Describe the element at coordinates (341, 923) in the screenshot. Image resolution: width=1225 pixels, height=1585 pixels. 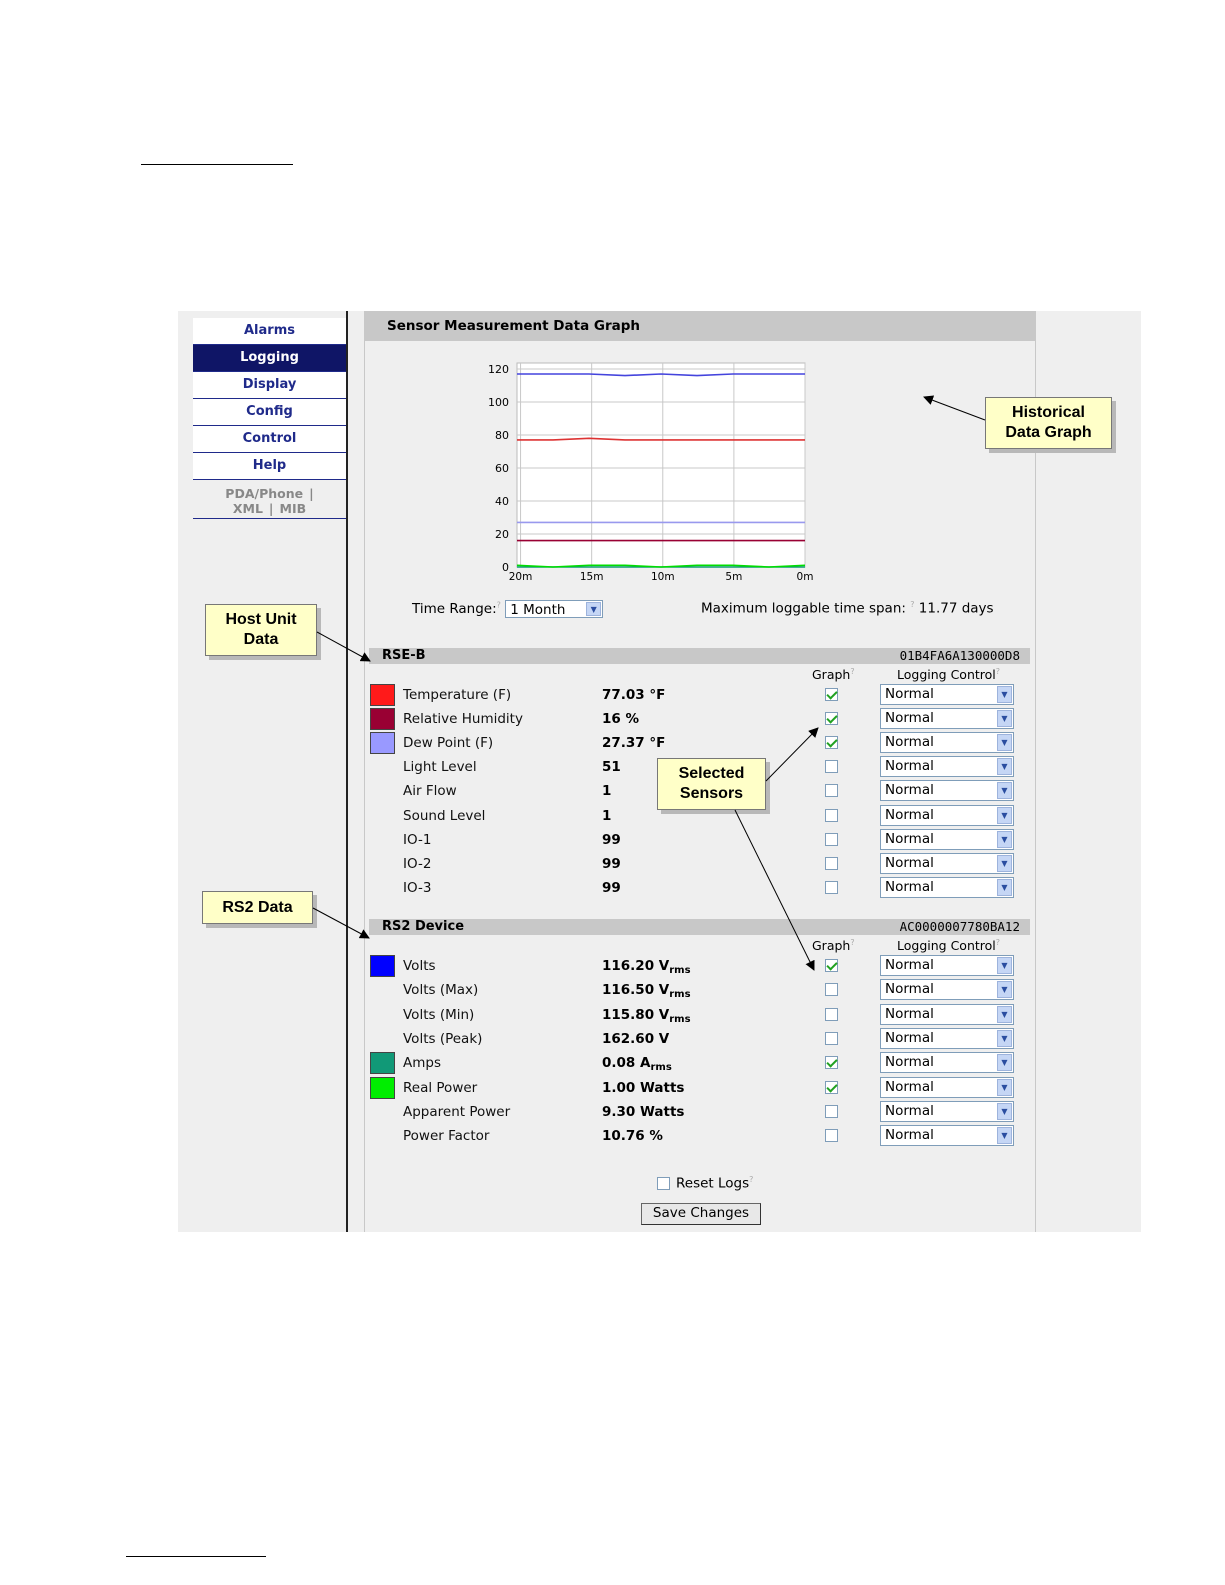
I see `arrow-rs2` at that location.